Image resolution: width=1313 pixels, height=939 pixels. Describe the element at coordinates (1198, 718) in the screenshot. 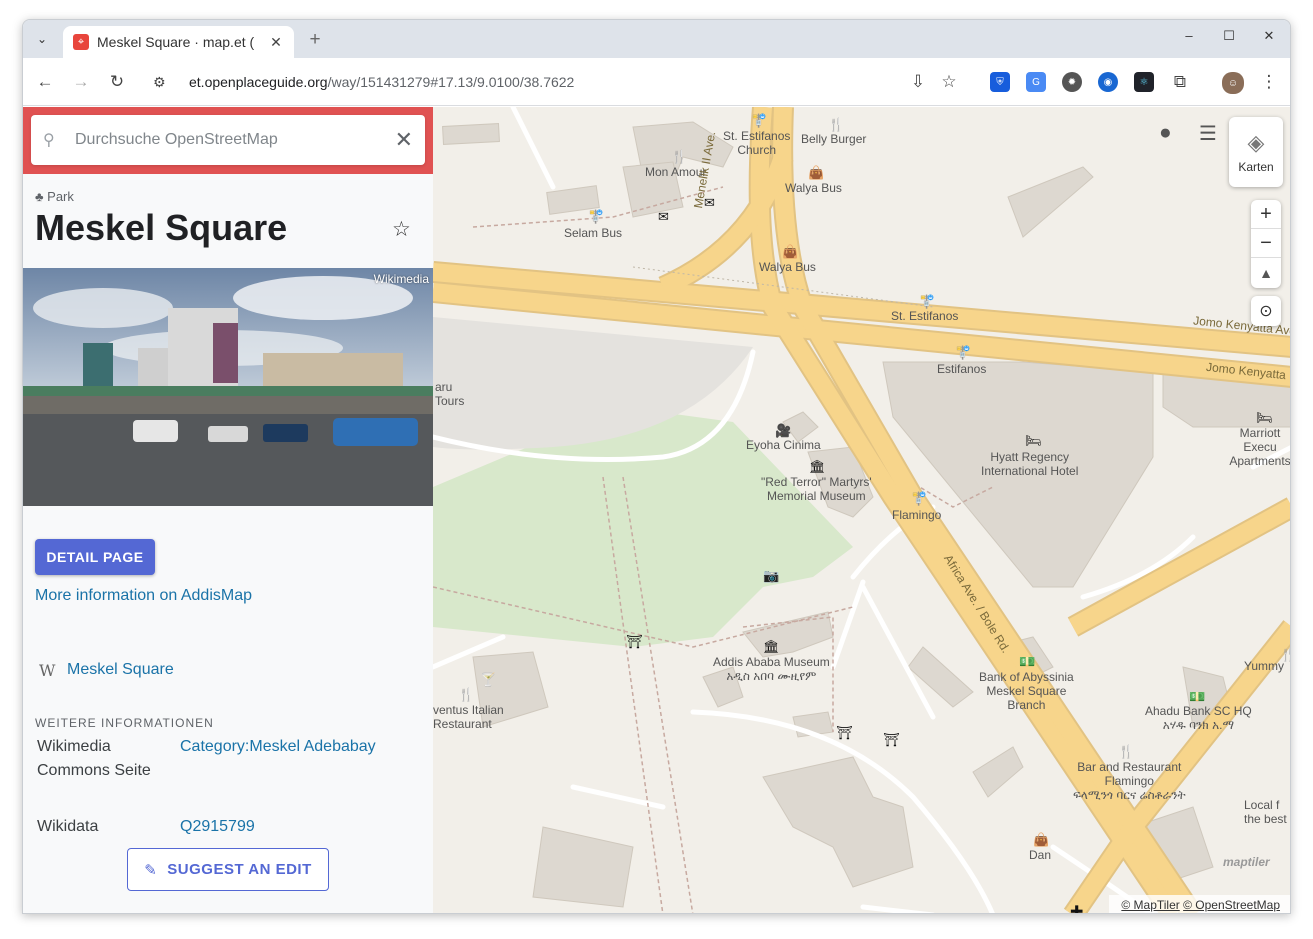

I see `label-ahadu-bank: Ahadu Bank SC HQ አሃዱ ባንክ አ.ማ` at that location.